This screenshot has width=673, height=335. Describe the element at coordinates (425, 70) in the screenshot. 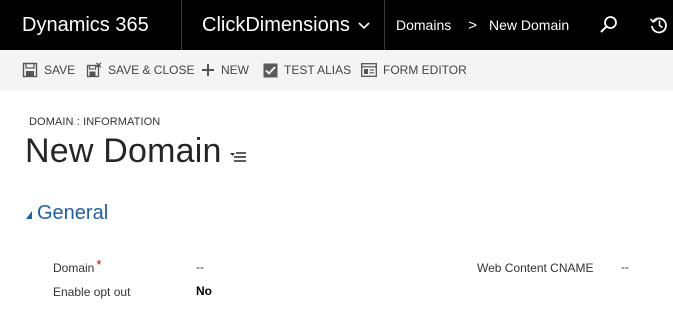

I see `form-editor-label: FORM EDITOR` at that location.